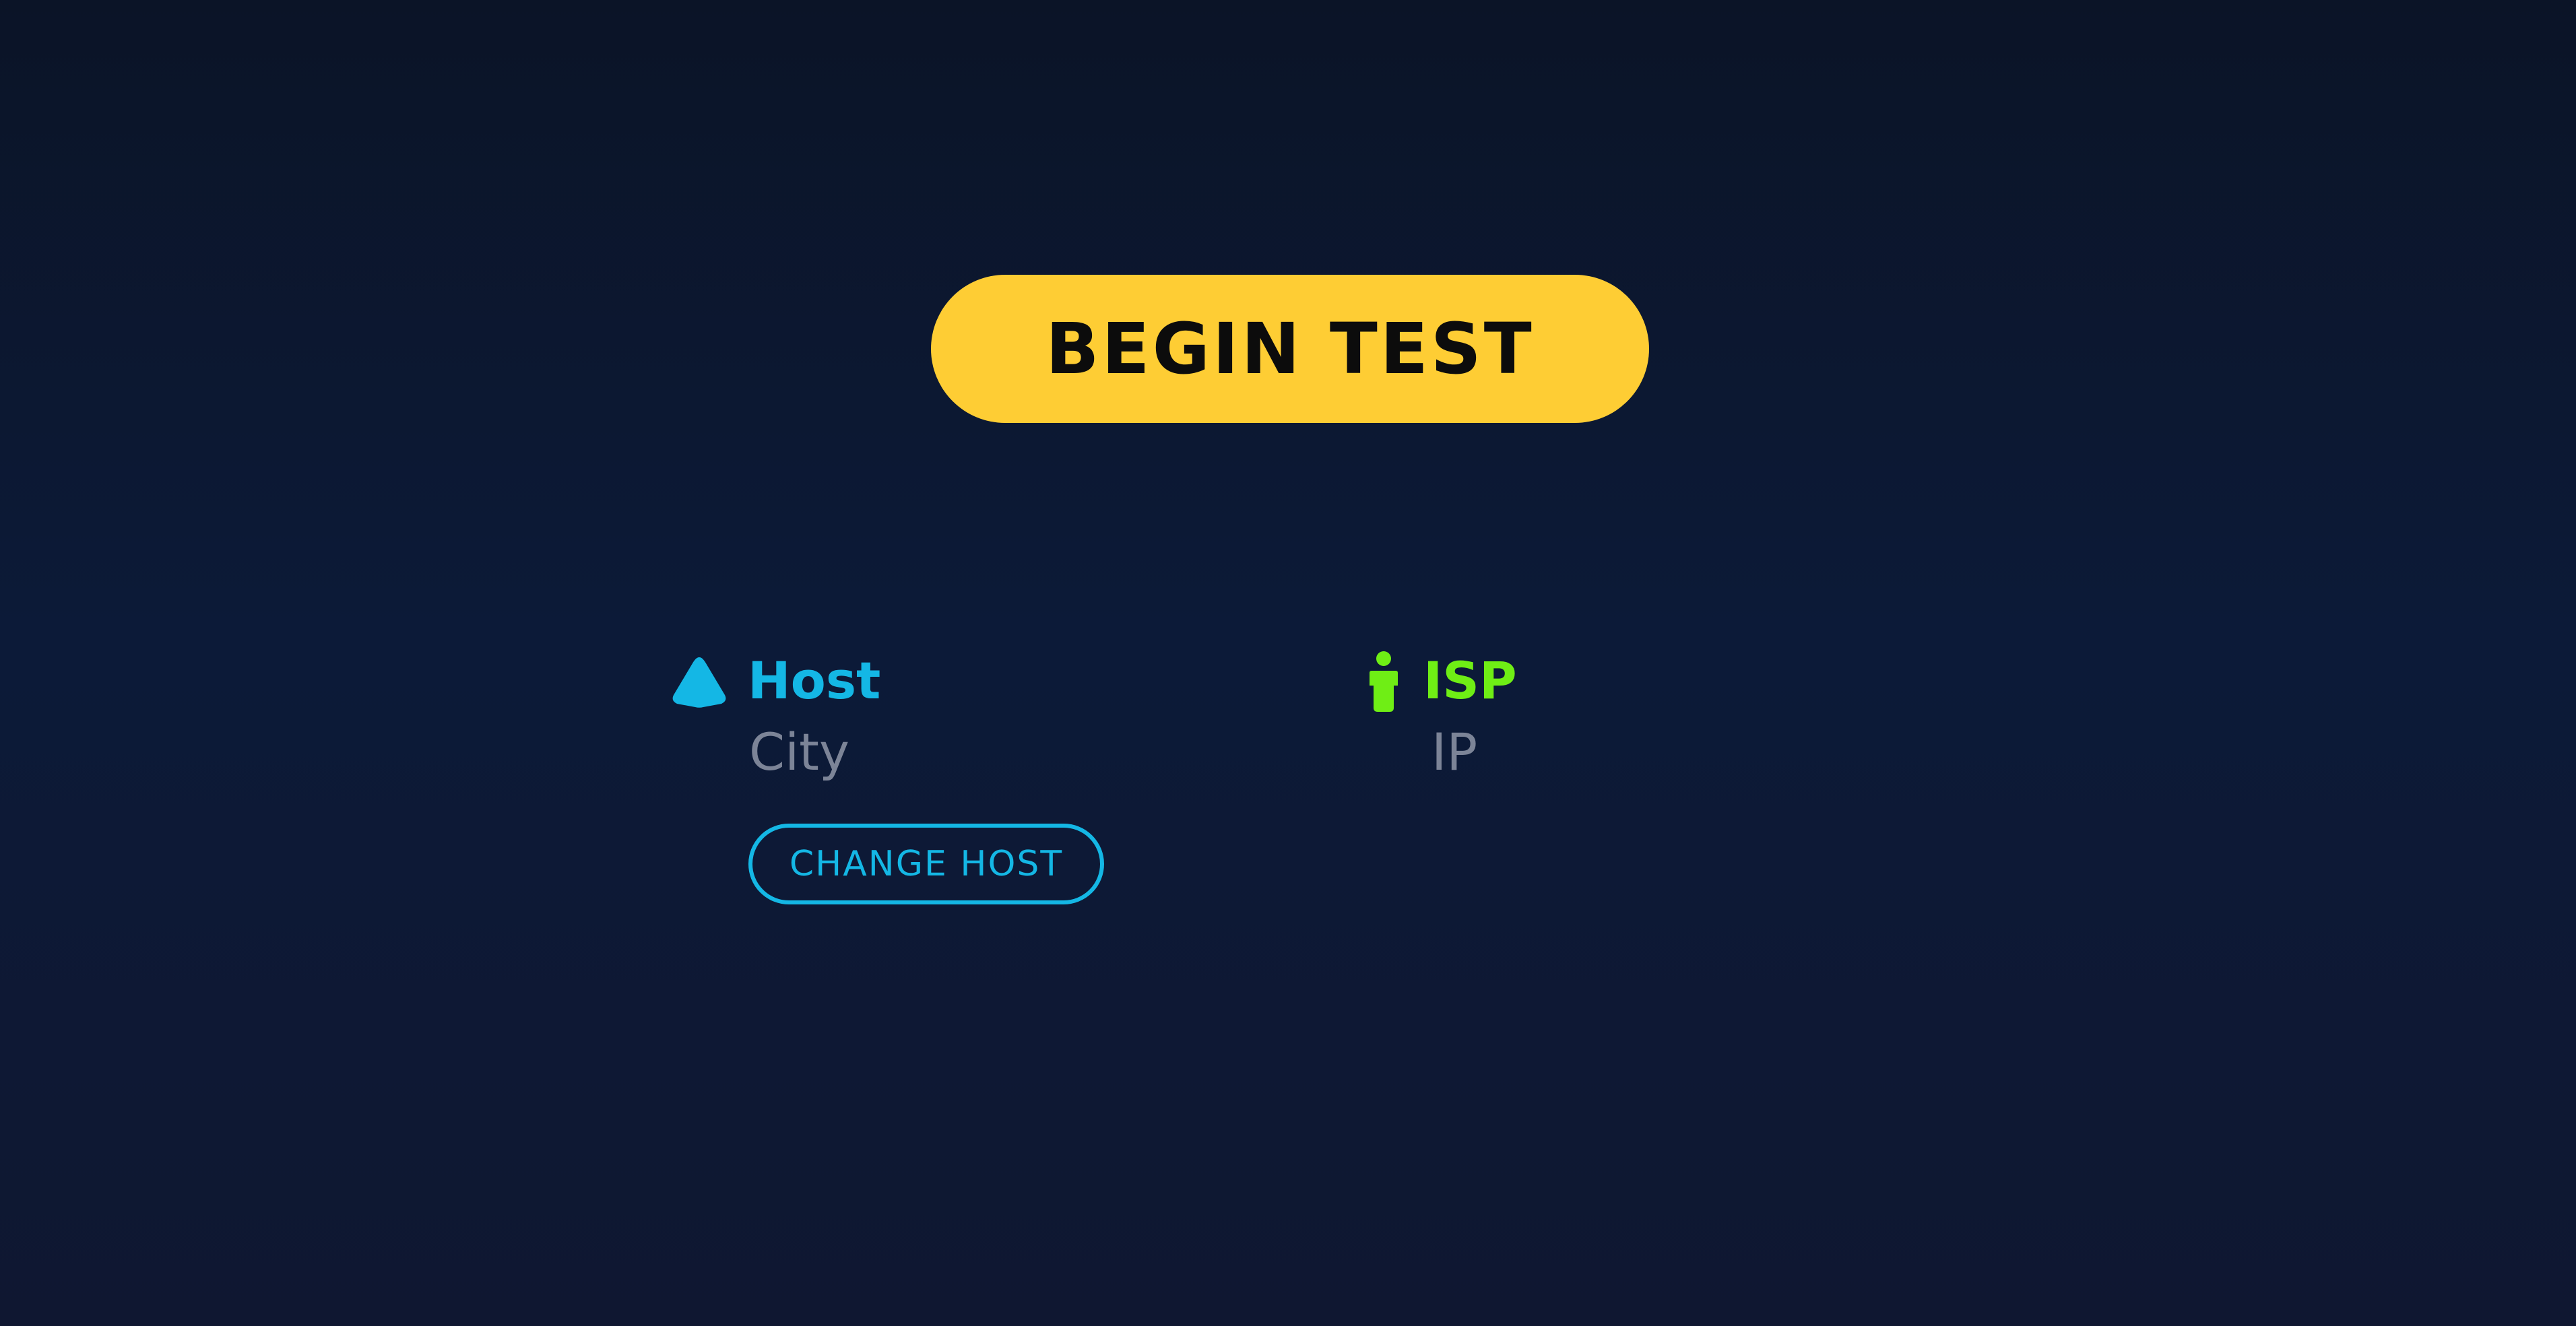 Image resolution: width=2576 pixels, height=1326 pixels. I want to click on person-icon, so click(1384, 681).